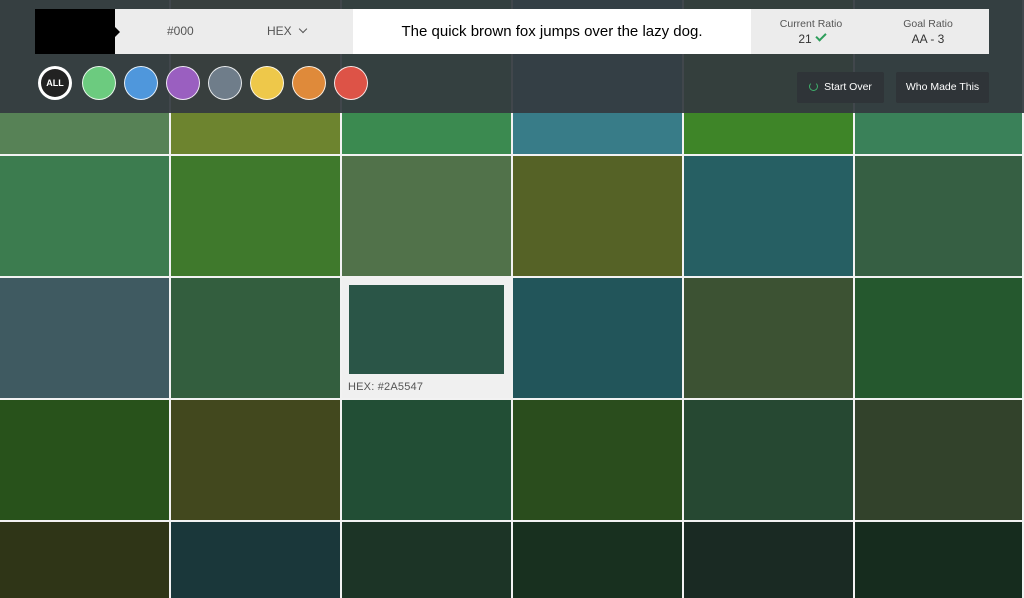 The width and height of the screenshot is (1024, 598). Describe the element at coordinates (302, 29) in the screenshot. I see `chevron-down-icon` at that location.